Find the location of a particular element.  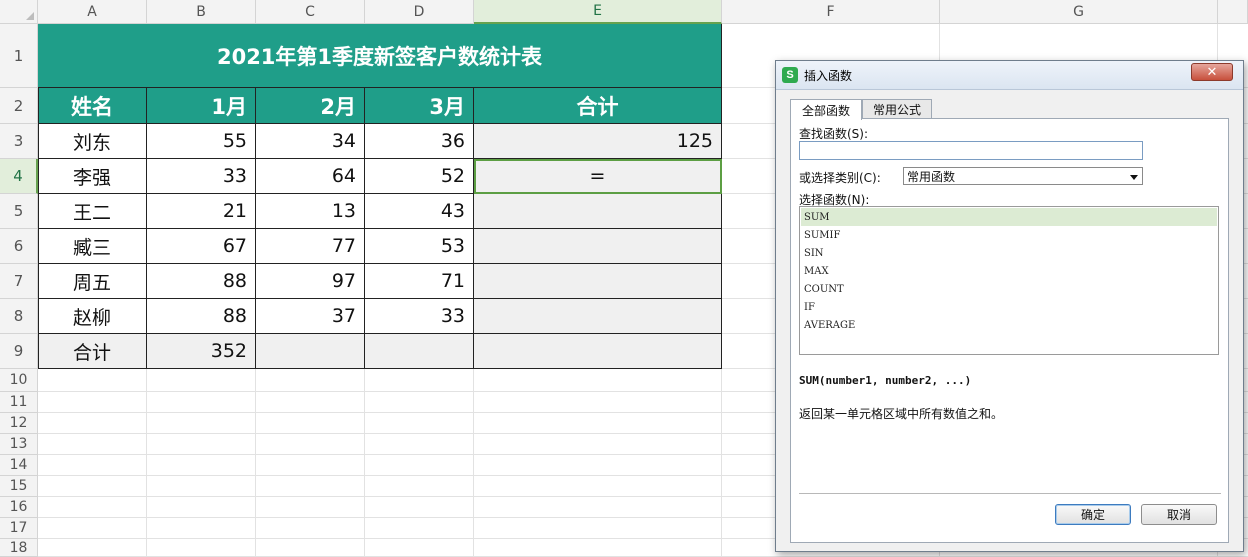

ok-button: 确定 is located at coordinates (1093, 514).